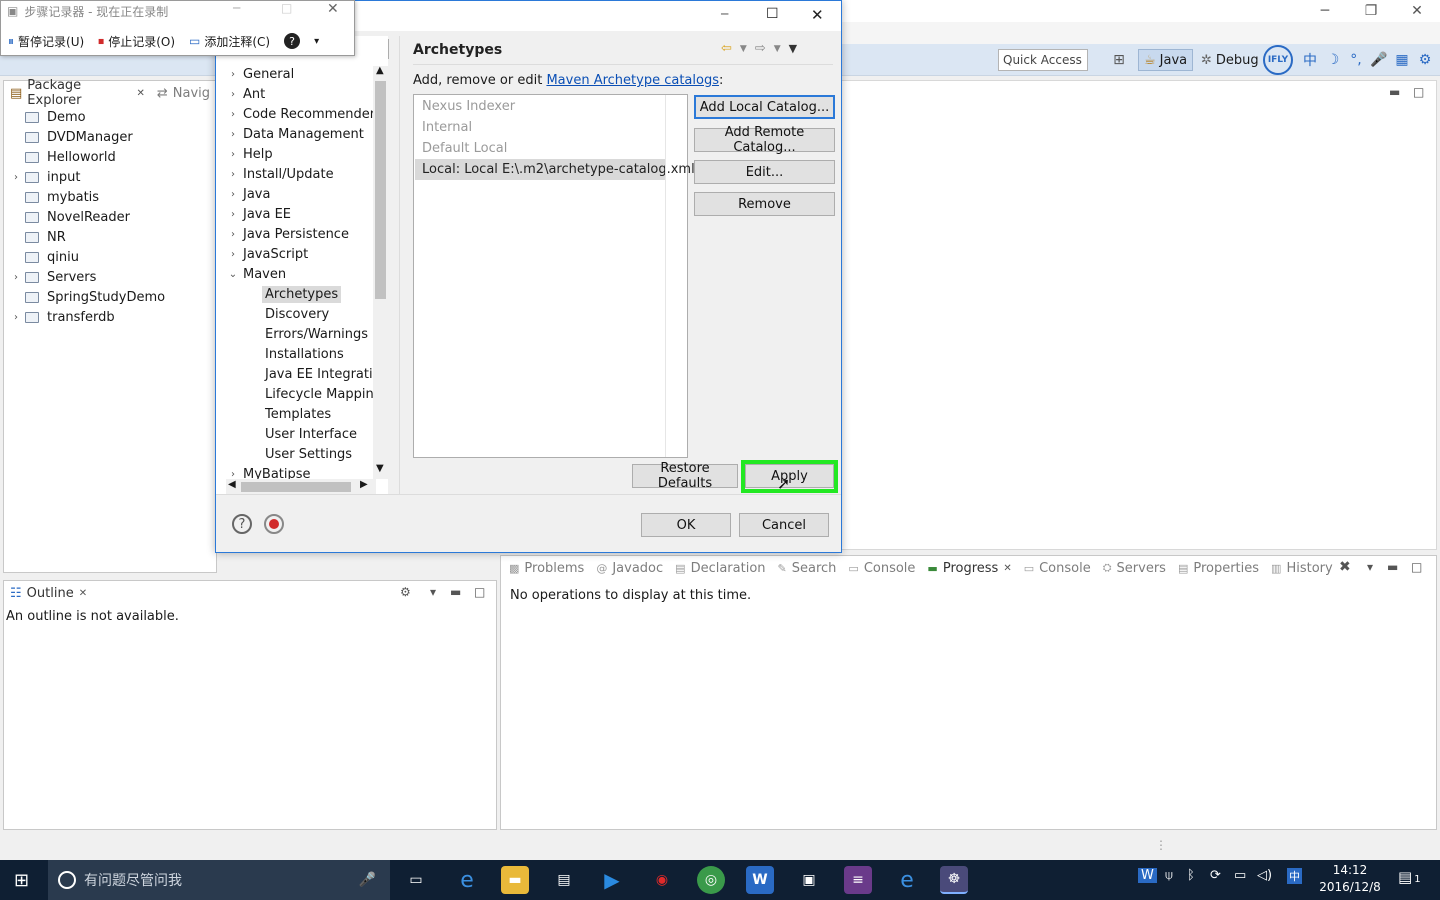 This screenshot has height=900, width=1440. What do you see at coordinates (274, 524) in the screenshot?
I see `record-macro-icon` at bounding box center [274, 524].